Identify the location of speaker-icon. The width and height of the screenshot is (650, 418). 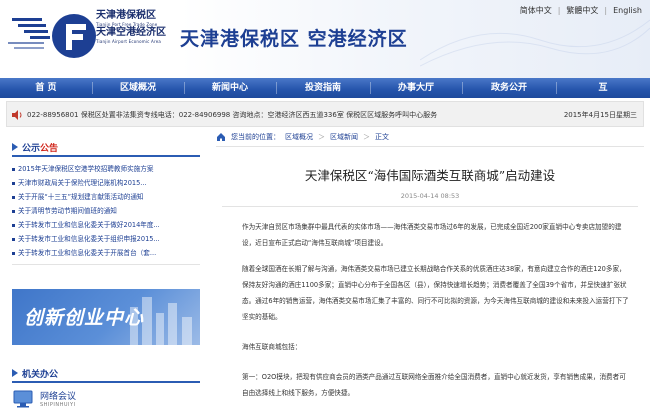
(17, 115).